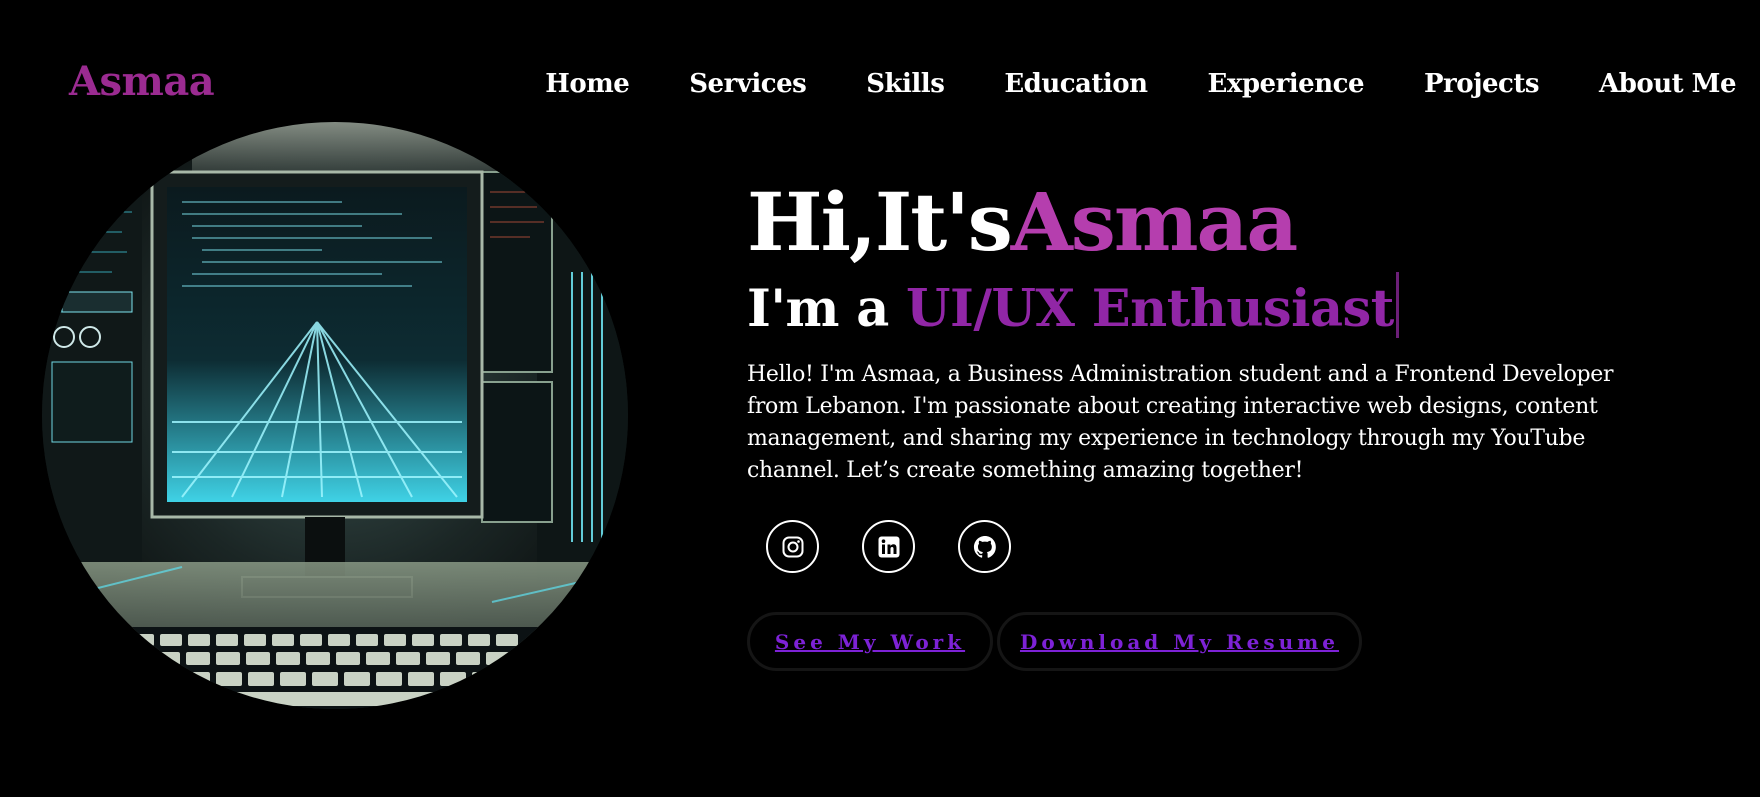  I want to click on nav-link-experience: Experience, so click(1286, 84).